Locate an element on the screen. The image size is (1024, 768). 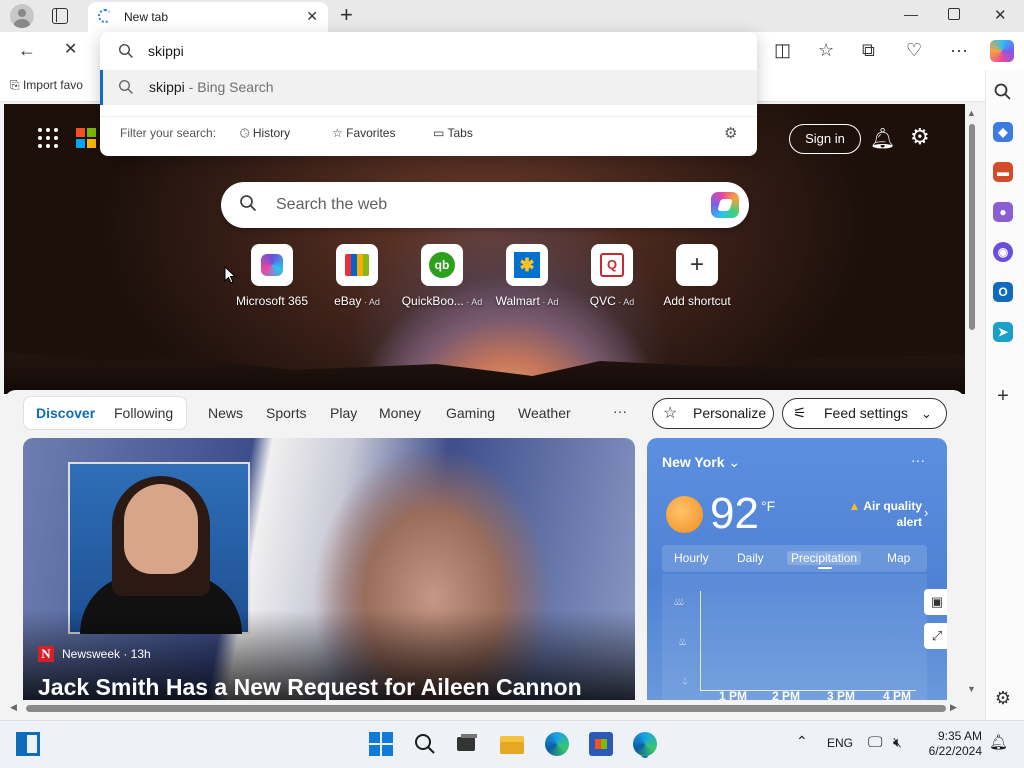
minimize-button: — is located at coordinates (911, 14).